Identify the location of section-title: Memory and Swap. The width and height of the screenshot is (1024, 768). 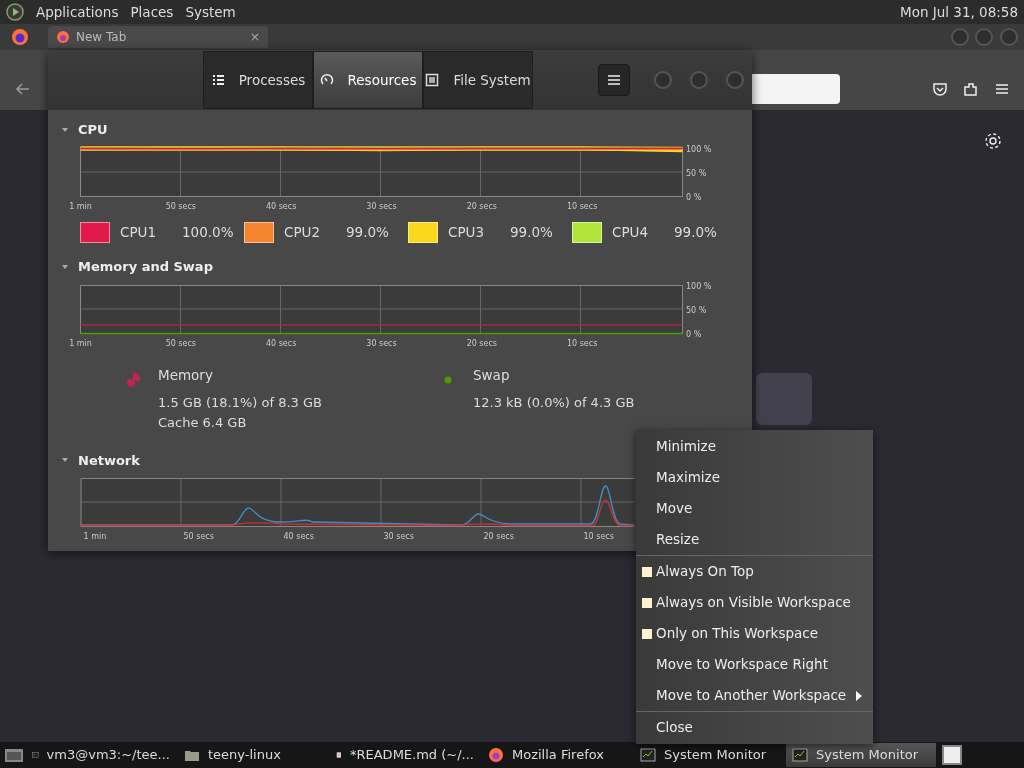
(145, 267).